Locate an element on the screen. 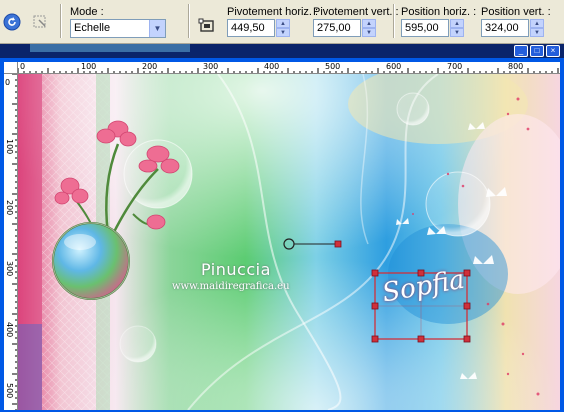 Image resolution: width=564 pixels, height=412 pixels. reset-icon is located at coordinates (12, 22).